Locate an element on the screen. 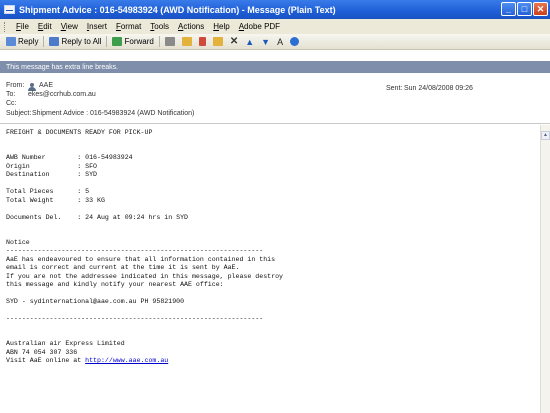 The height and width of the screenshot is (413, 550). forward-button: Forward is located at coordinates (132, 41).